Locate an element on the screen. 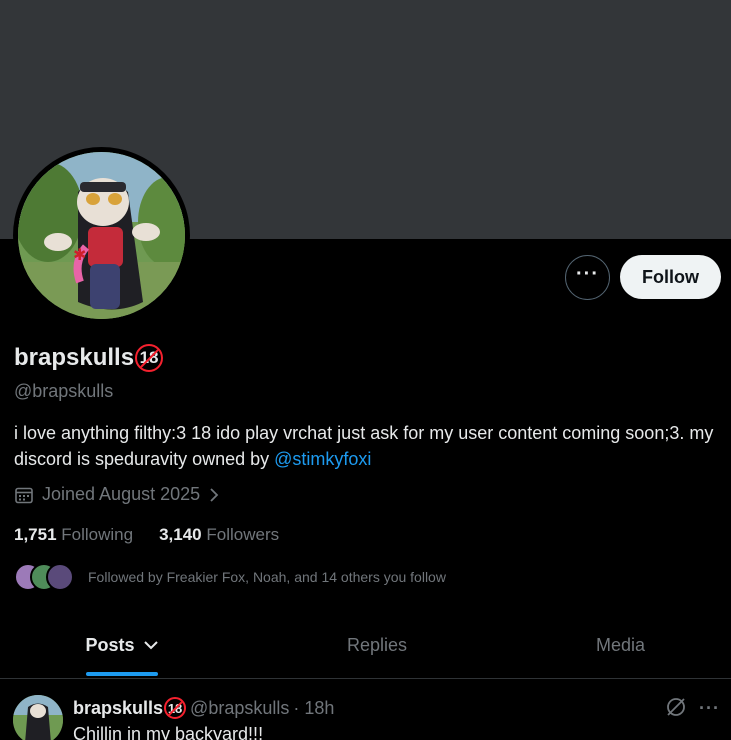 This screenshot has height=740, width=731. profile-tabs: Posts Replies Media is located at coordinates (365, 645).